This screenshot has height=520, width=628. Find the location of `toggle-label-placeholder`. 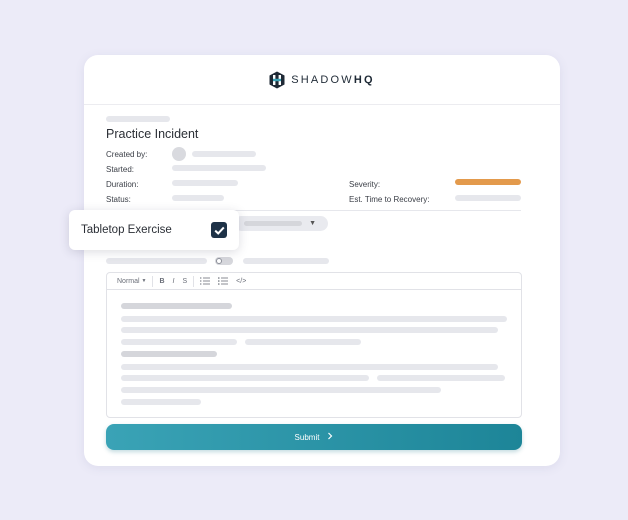

toggle-label-placeholder is located at coordinates (286, 261).